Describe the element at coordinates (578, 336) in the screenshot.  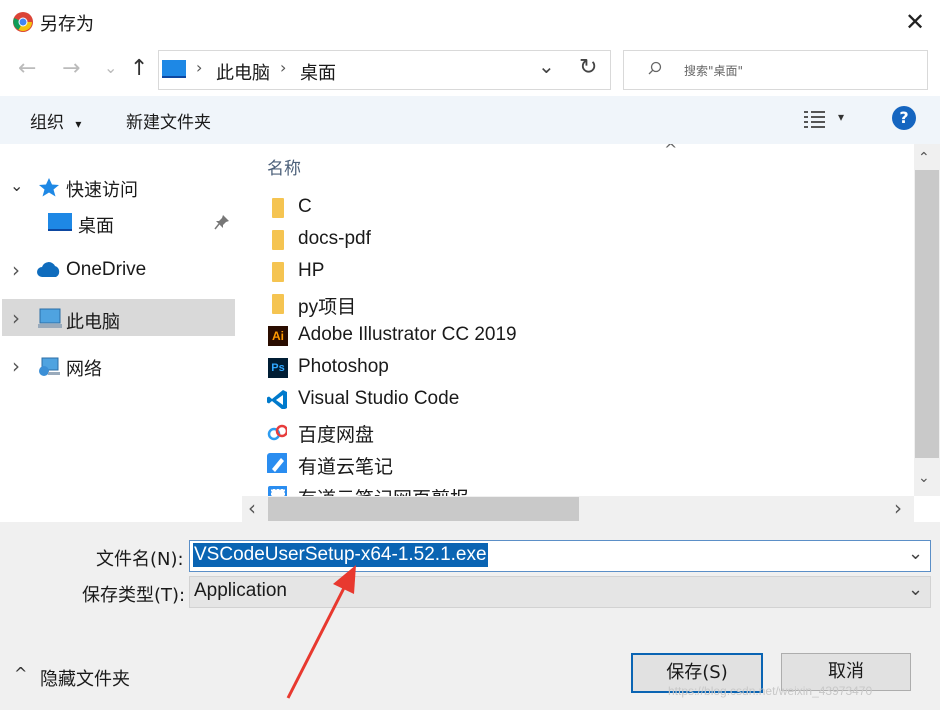
I see `list-item: Ai Adobe Illustrator CC 2019` at that location.